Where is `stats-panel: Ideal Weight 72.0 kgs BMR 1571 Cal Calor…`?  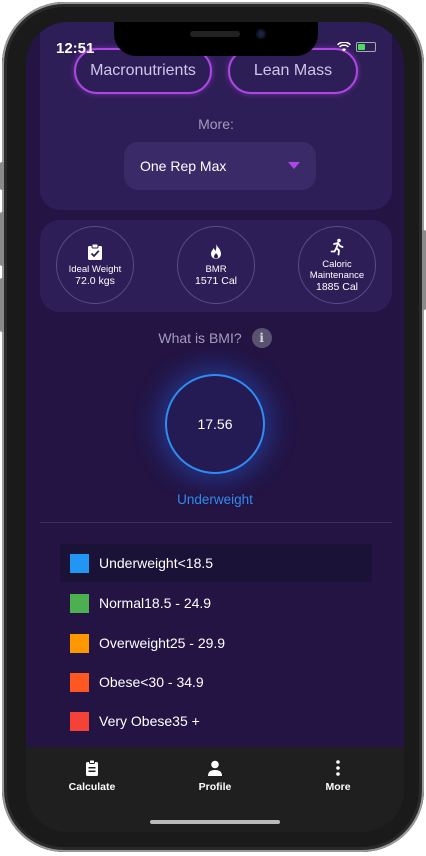
stats-panel: Ideal Weight 72.0 kgs BMR 1571 Cal Calor… is located at coordinates (216, 266).